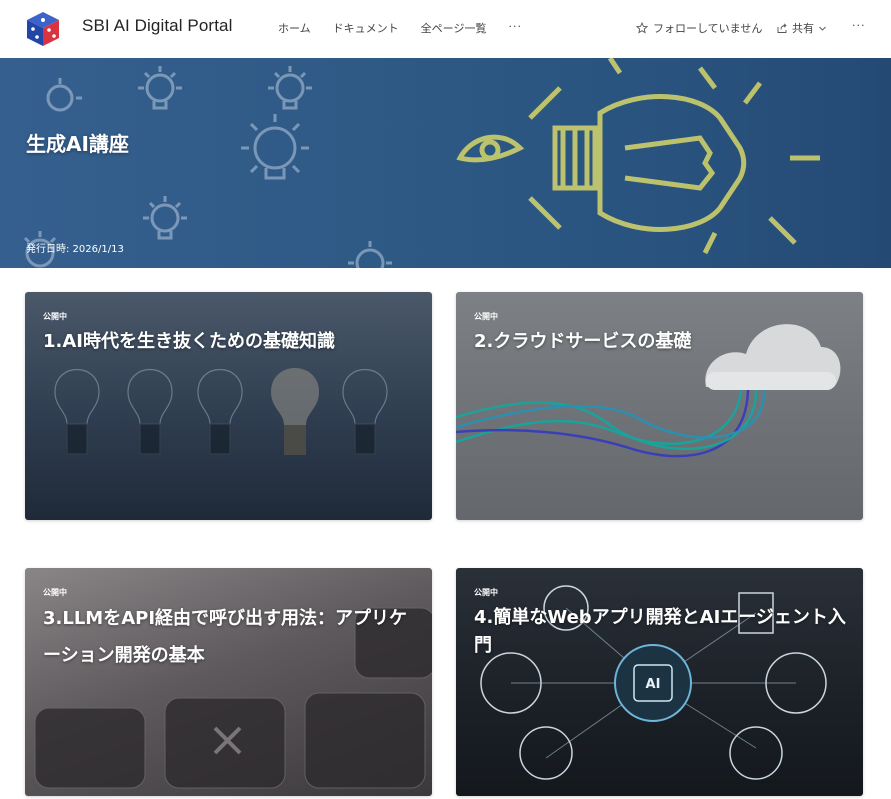 This screenshot has height=799, width=891. Describe the element at coordinates (583, 341) in the screenshot. I see `card-title: 2.クラウドサービスの基礎` at that location.